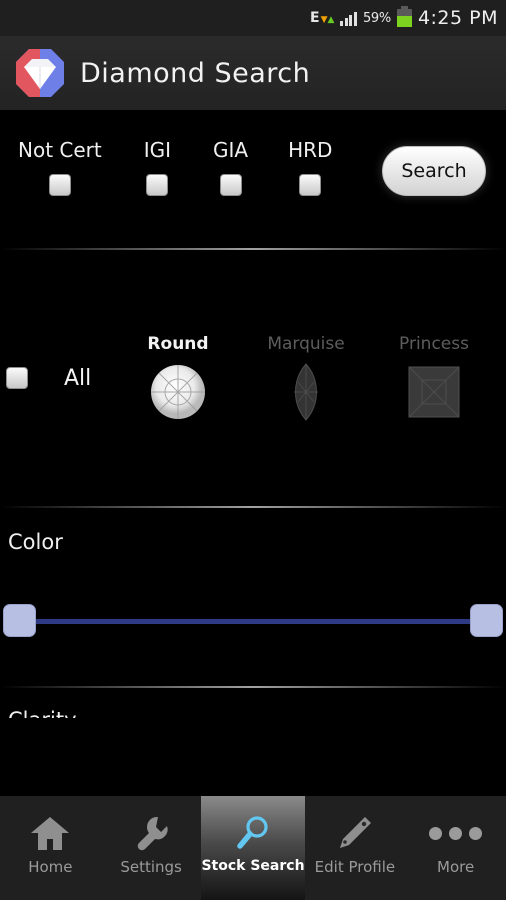 The height and width of the screenshot is (900, 506). I want to click on princess-gem-icon, so click(434, 392).